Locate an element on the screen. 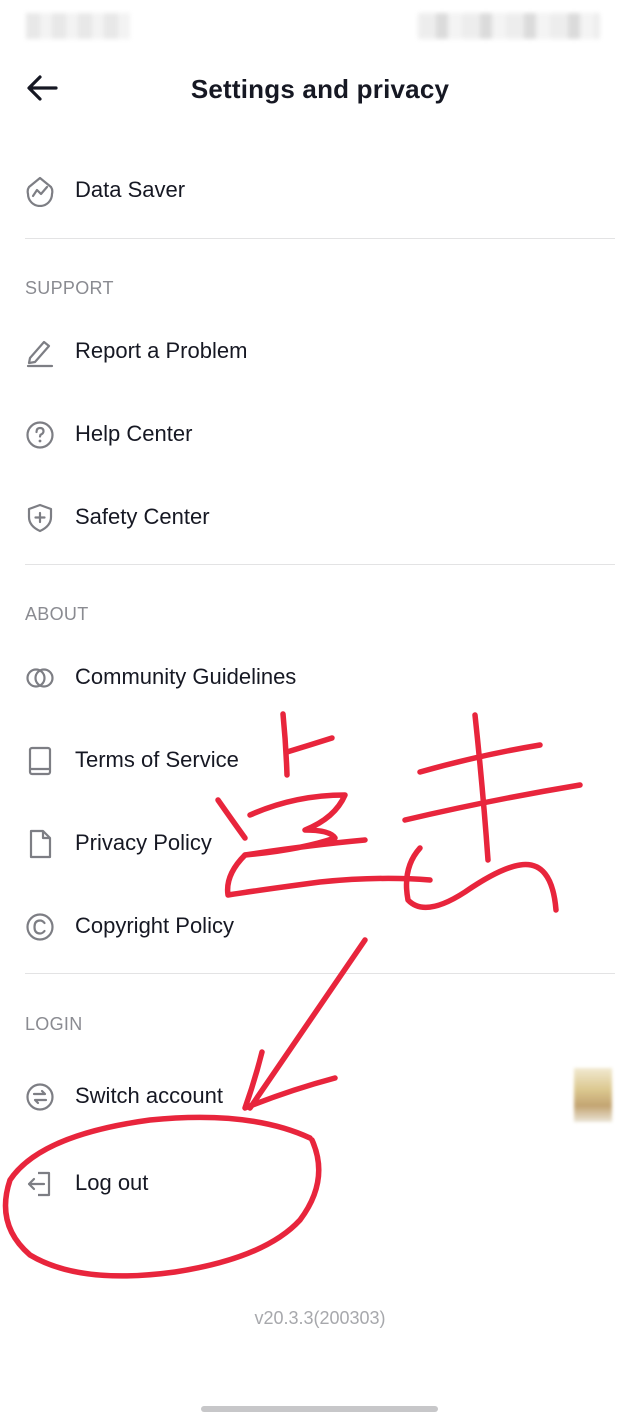 This screenshot has height=1422, width=640. settings-item-copyright-policy: Copyright Policy is located at coordinates (320, 927).